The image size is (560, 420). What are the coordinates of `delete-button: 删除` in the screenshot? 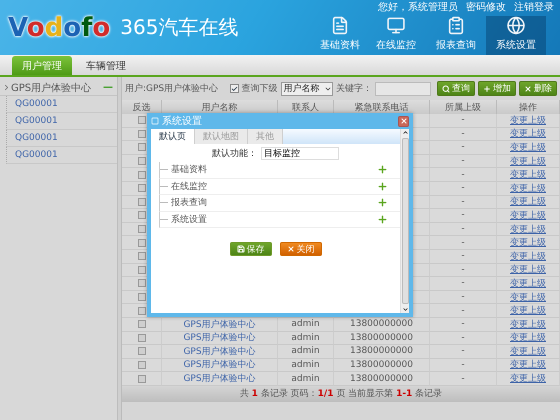 It's located at (538, 88).